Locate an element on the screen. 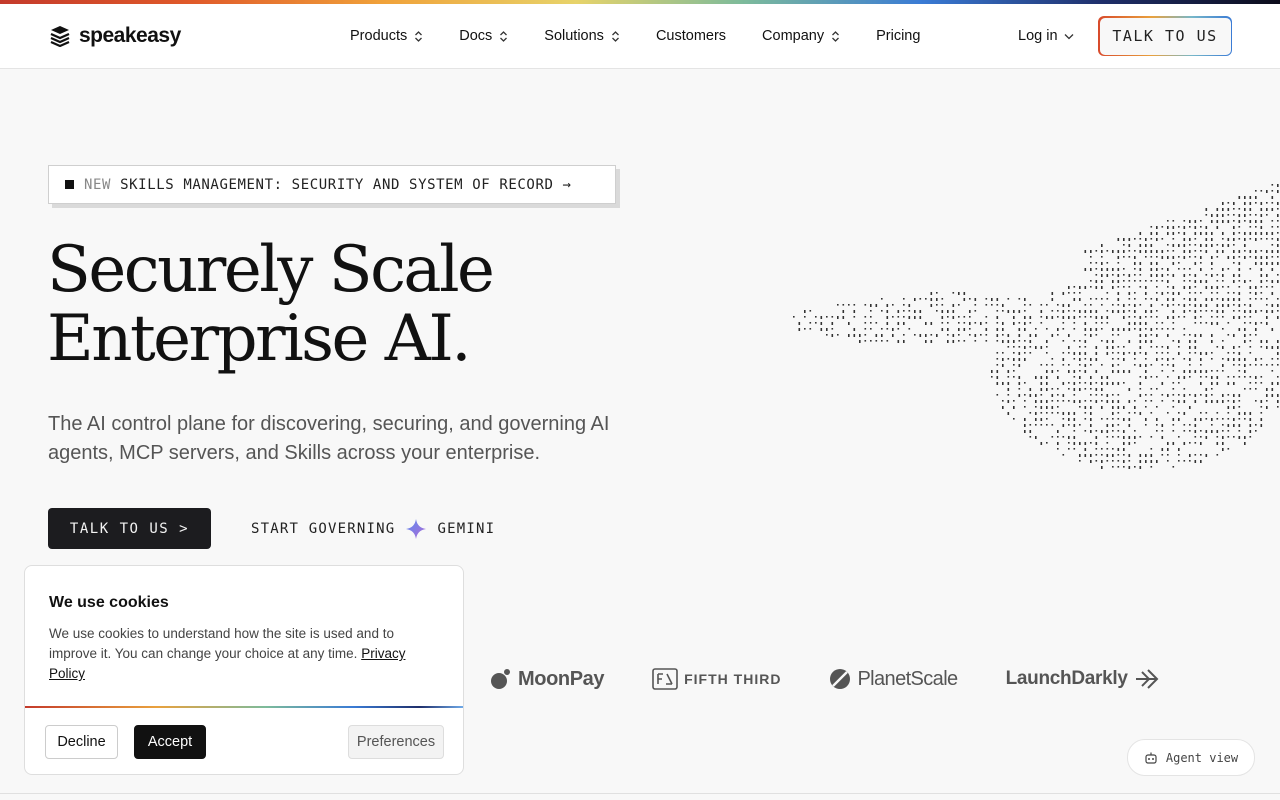 The image size is (1280, 800). header-talk-to-us-button: TALK TO US is located at coordinates (1165, 36).